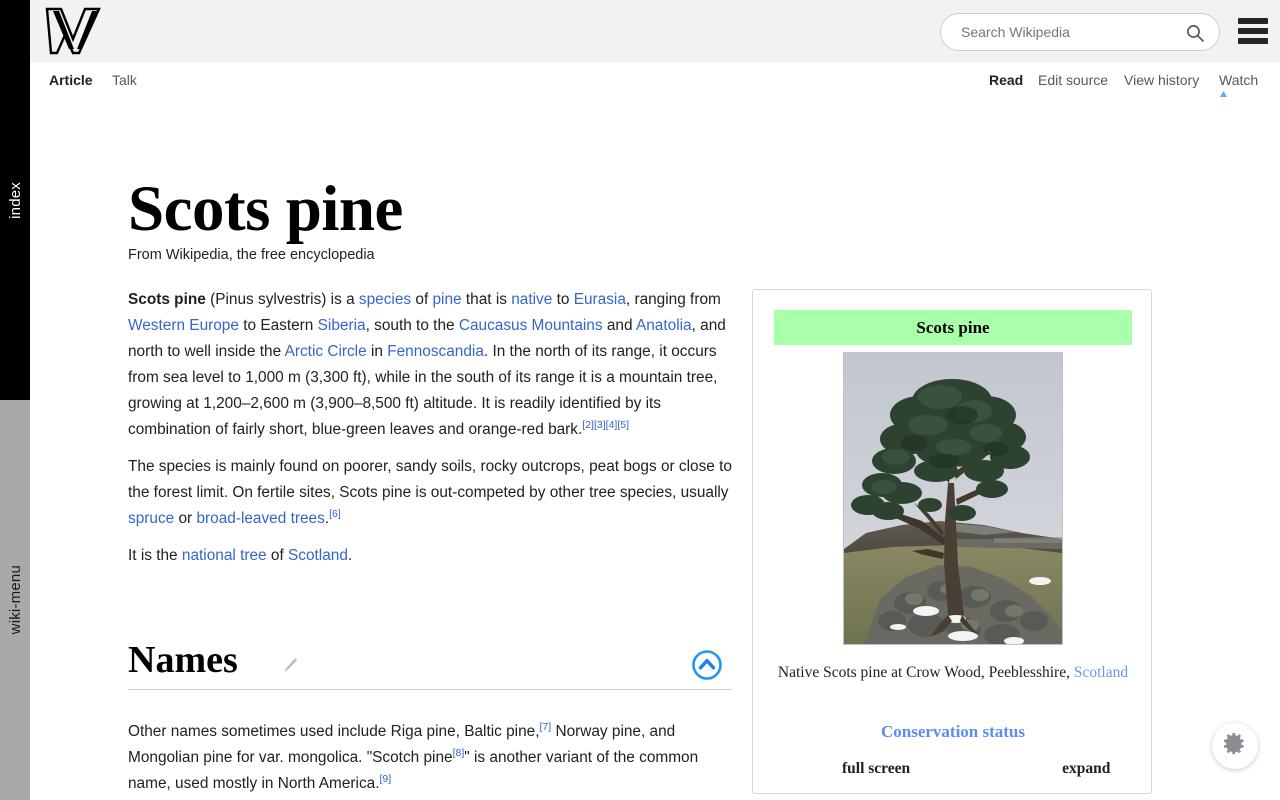 The width and height of the screenshot is (1280, 800). What do you see at coordinates (260, 518) in the screenshot?
I see `link-broad-leaved-trees: broad-leaved trees` at bounding box center [260, 518].